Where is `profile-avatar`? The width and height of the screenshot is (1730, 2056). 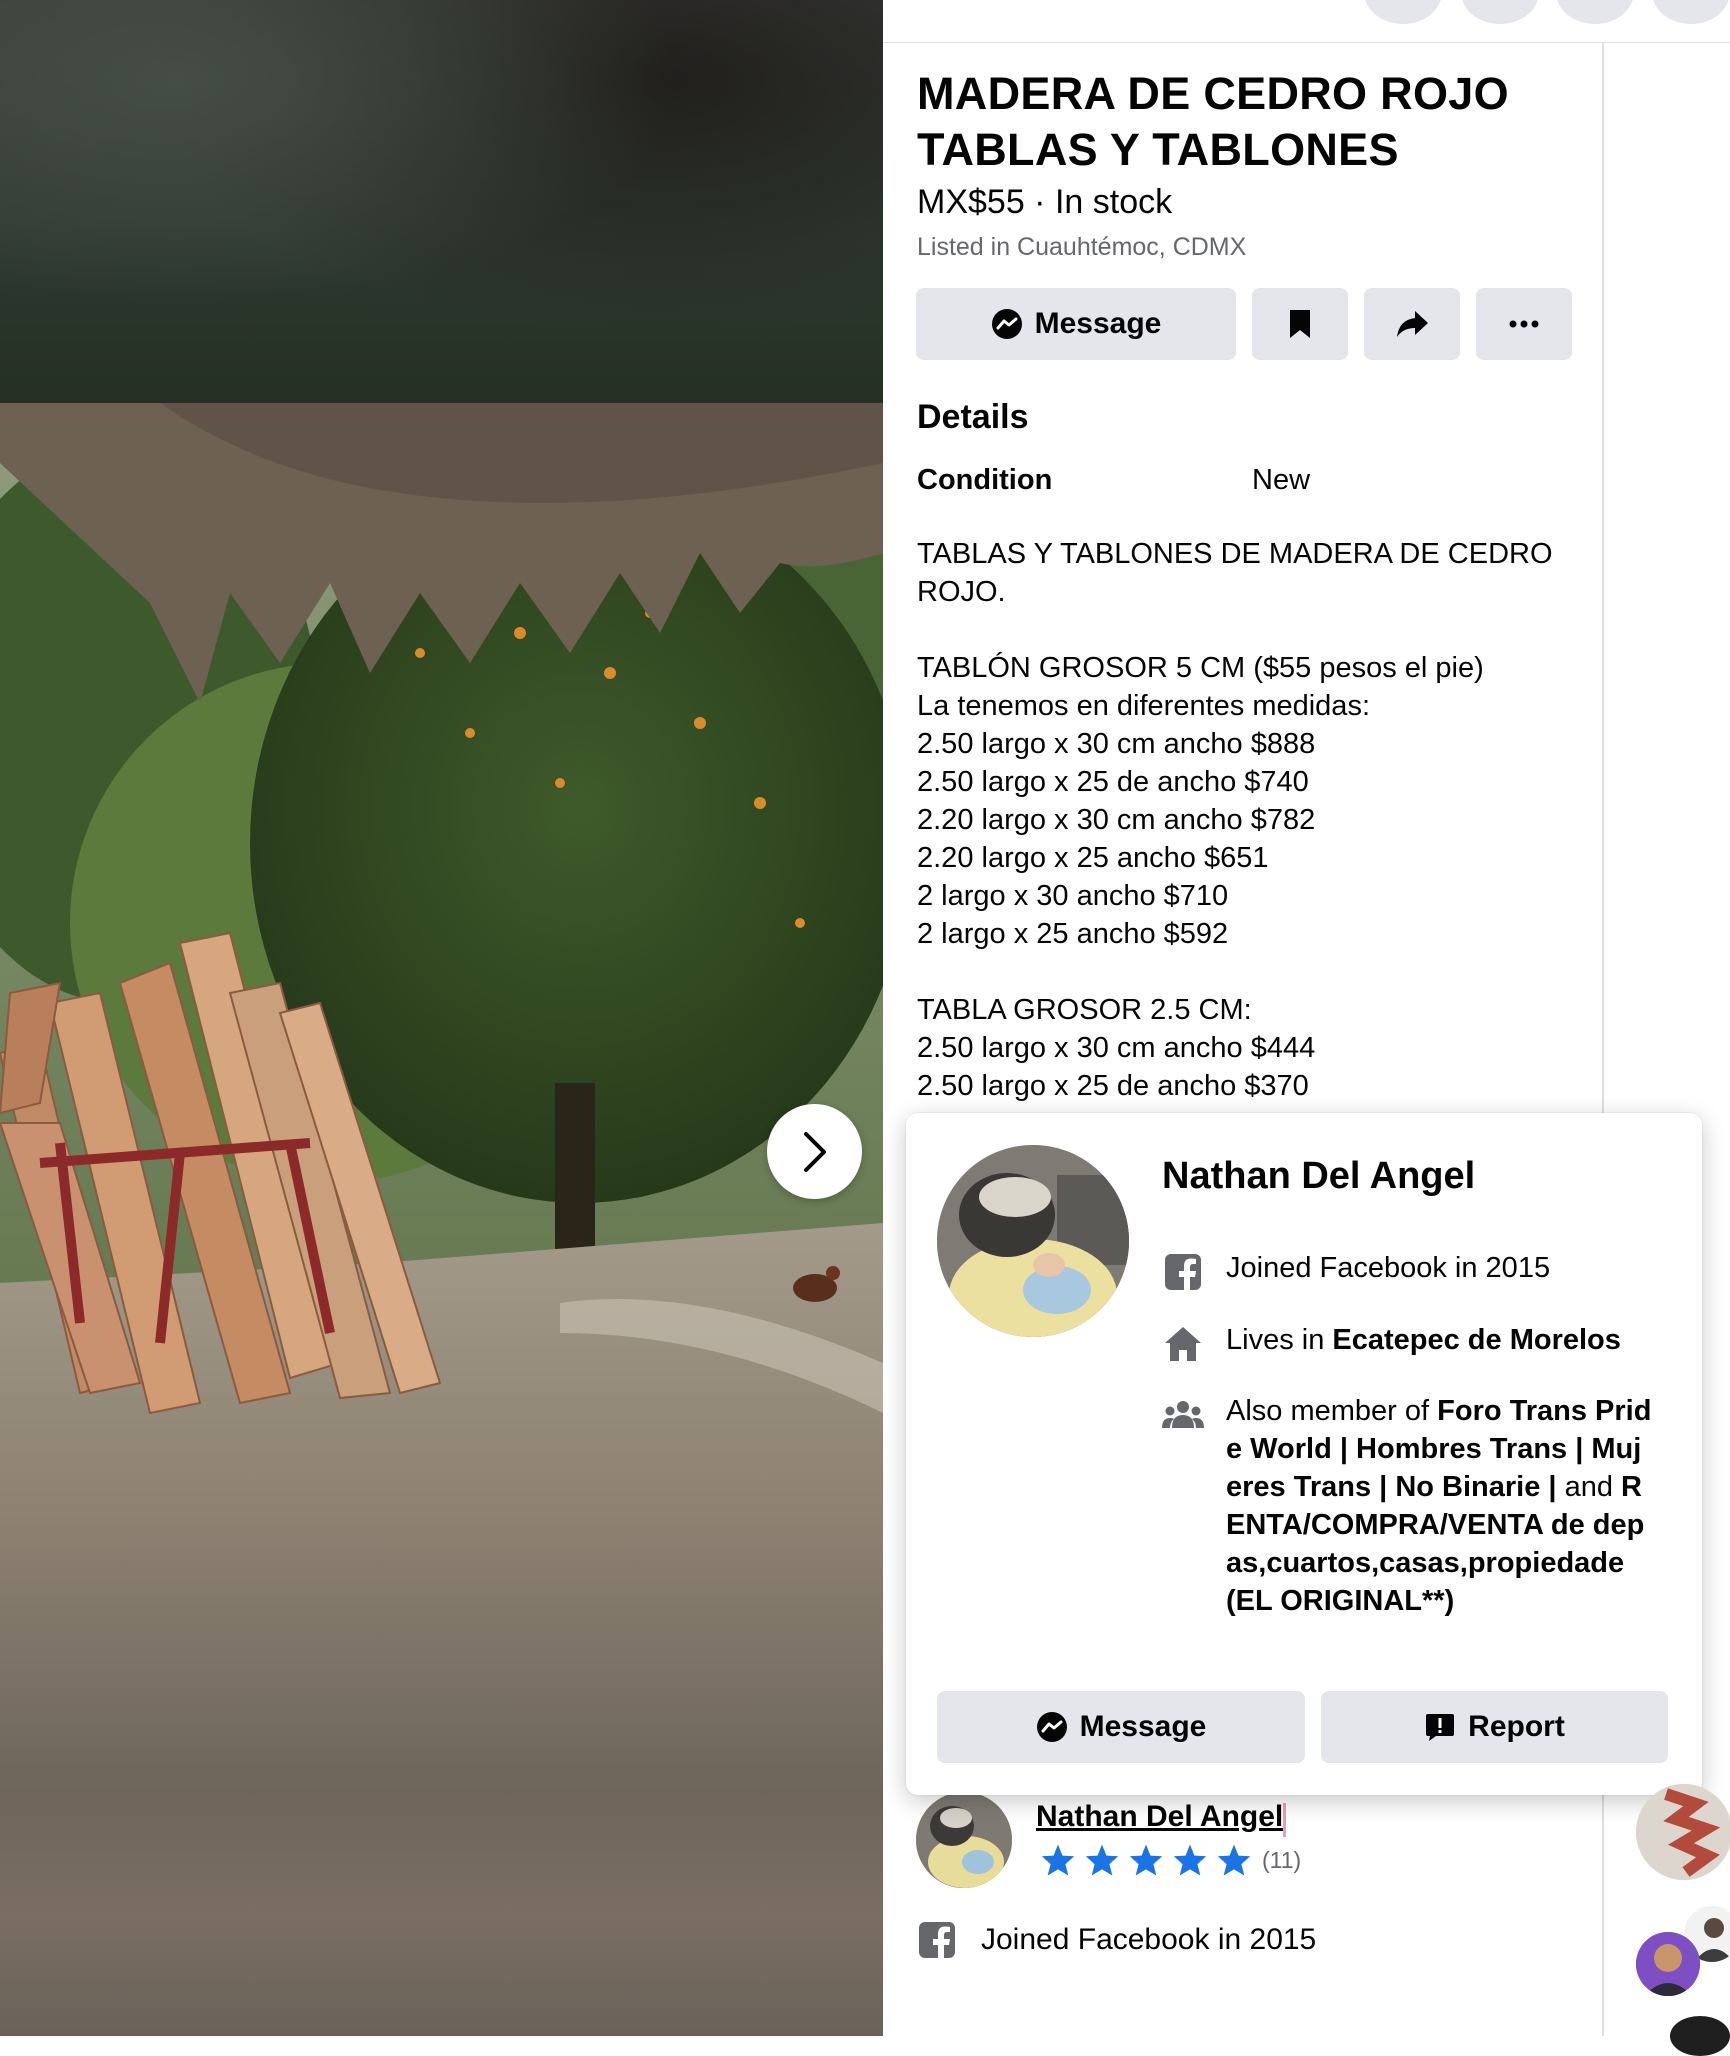
profile-avatar is located at coordinates (1033, 1241).